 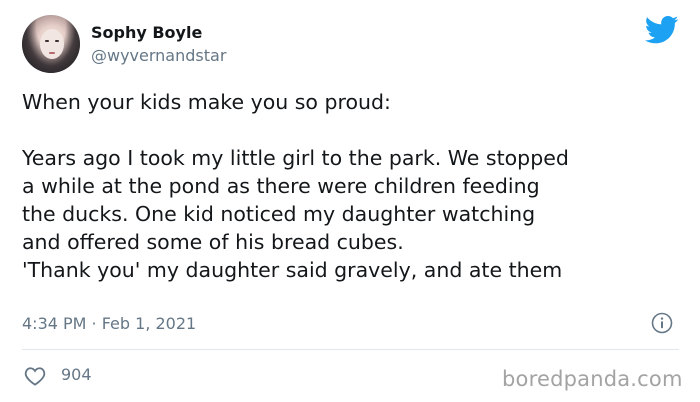 I want to click on avatar-eye-right, so click(x=57, y=41).